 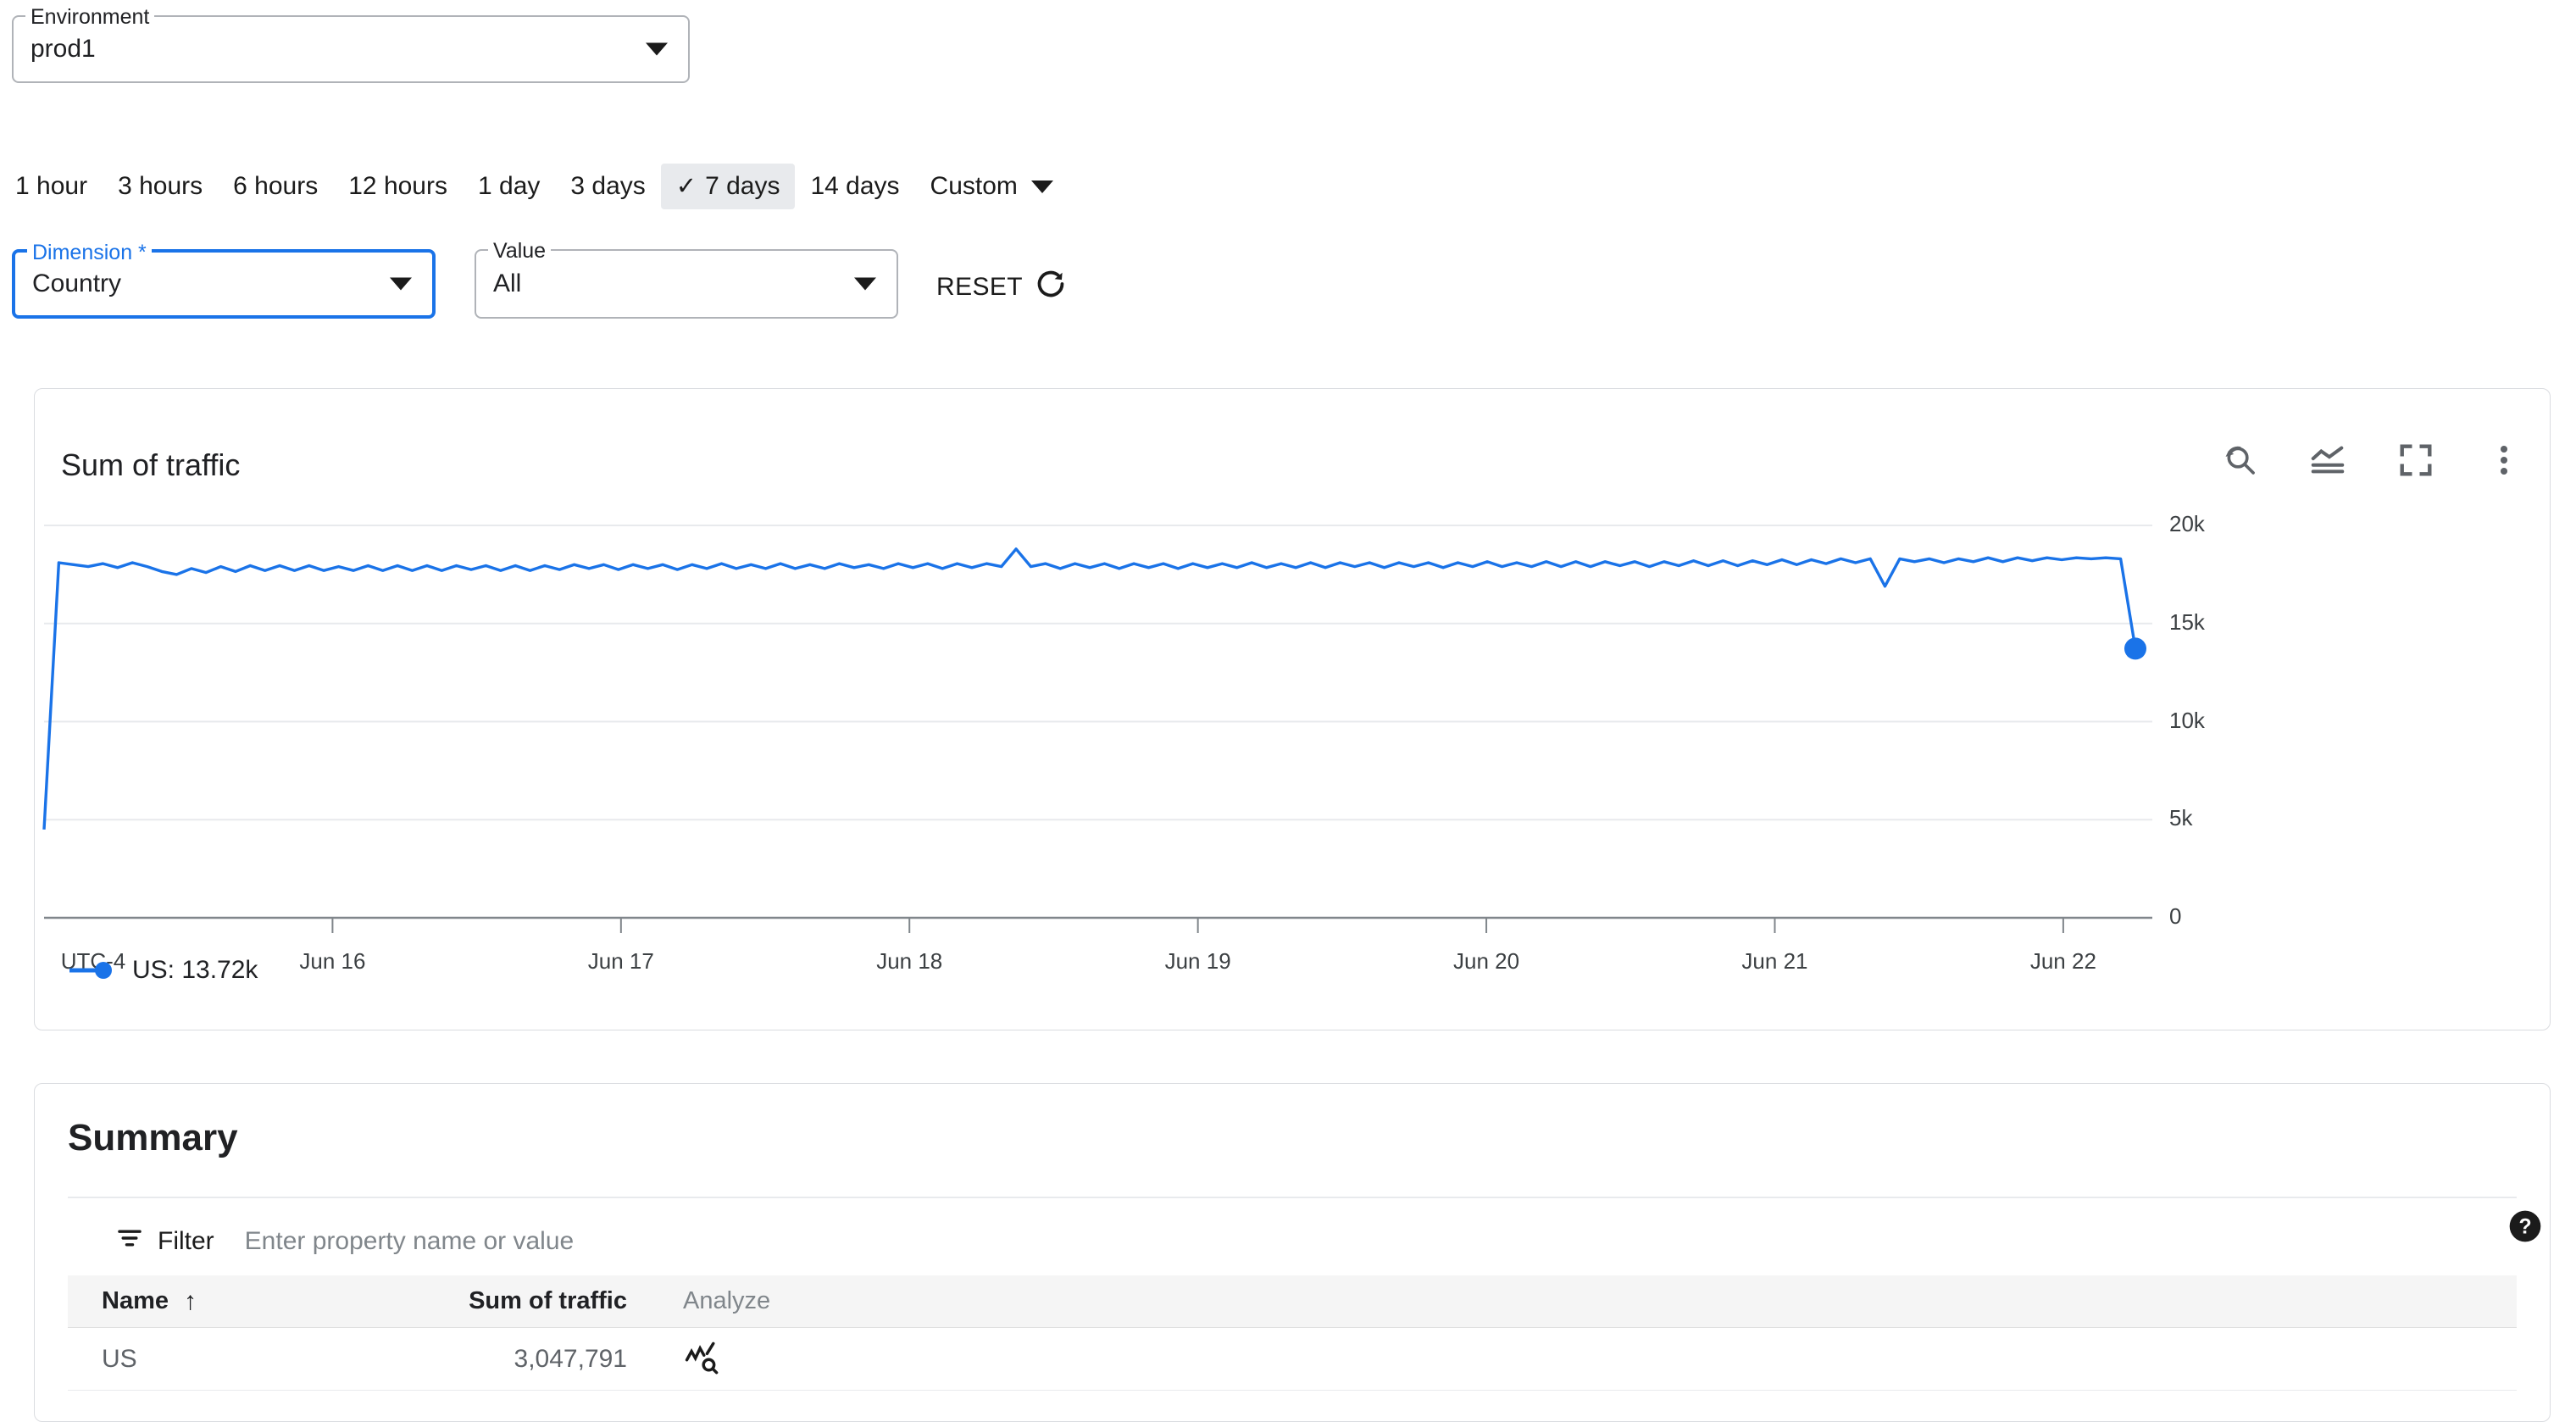 I want to click on summary-filter-row: Filter, so click(x=1292, y=1241).